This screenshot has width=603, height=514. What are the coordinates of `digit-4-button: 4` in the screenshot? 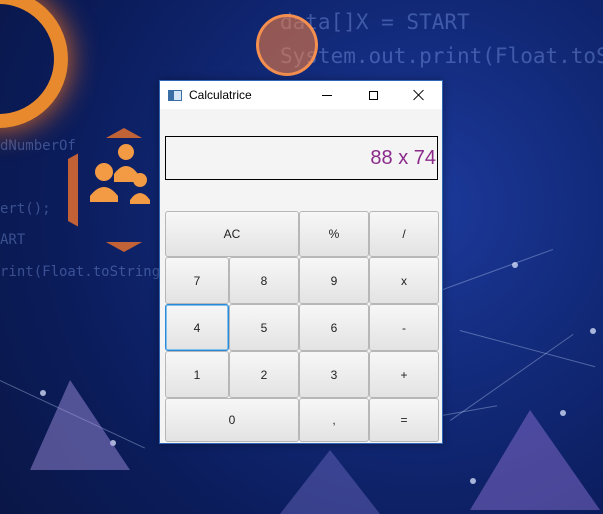 It's located at (197, 327).